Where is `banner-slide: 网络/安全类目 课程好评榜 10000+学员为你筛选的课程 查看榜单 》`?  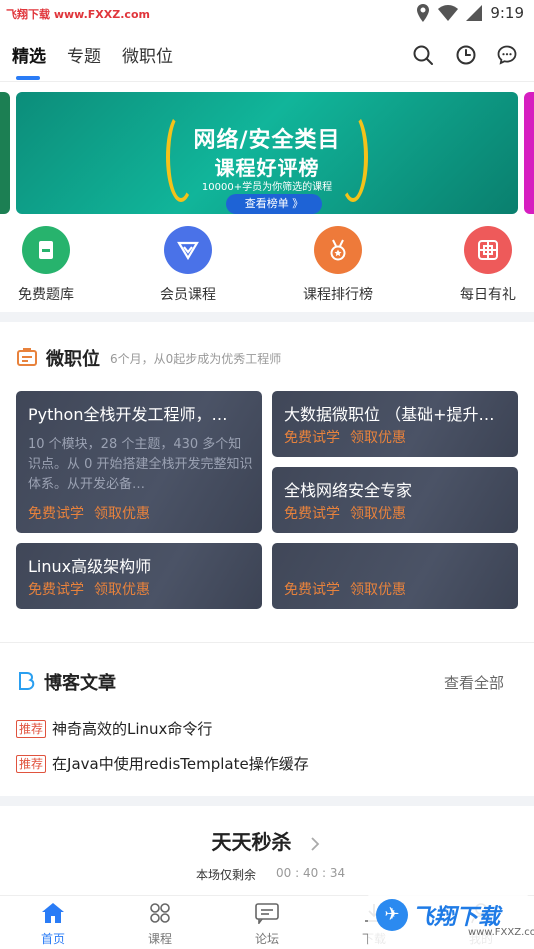 banner-slide: 网络/安全类目 课程好评榜 10000+学员为你筛选的课程 查看榜单 》 is located at coordinates (267, 153).